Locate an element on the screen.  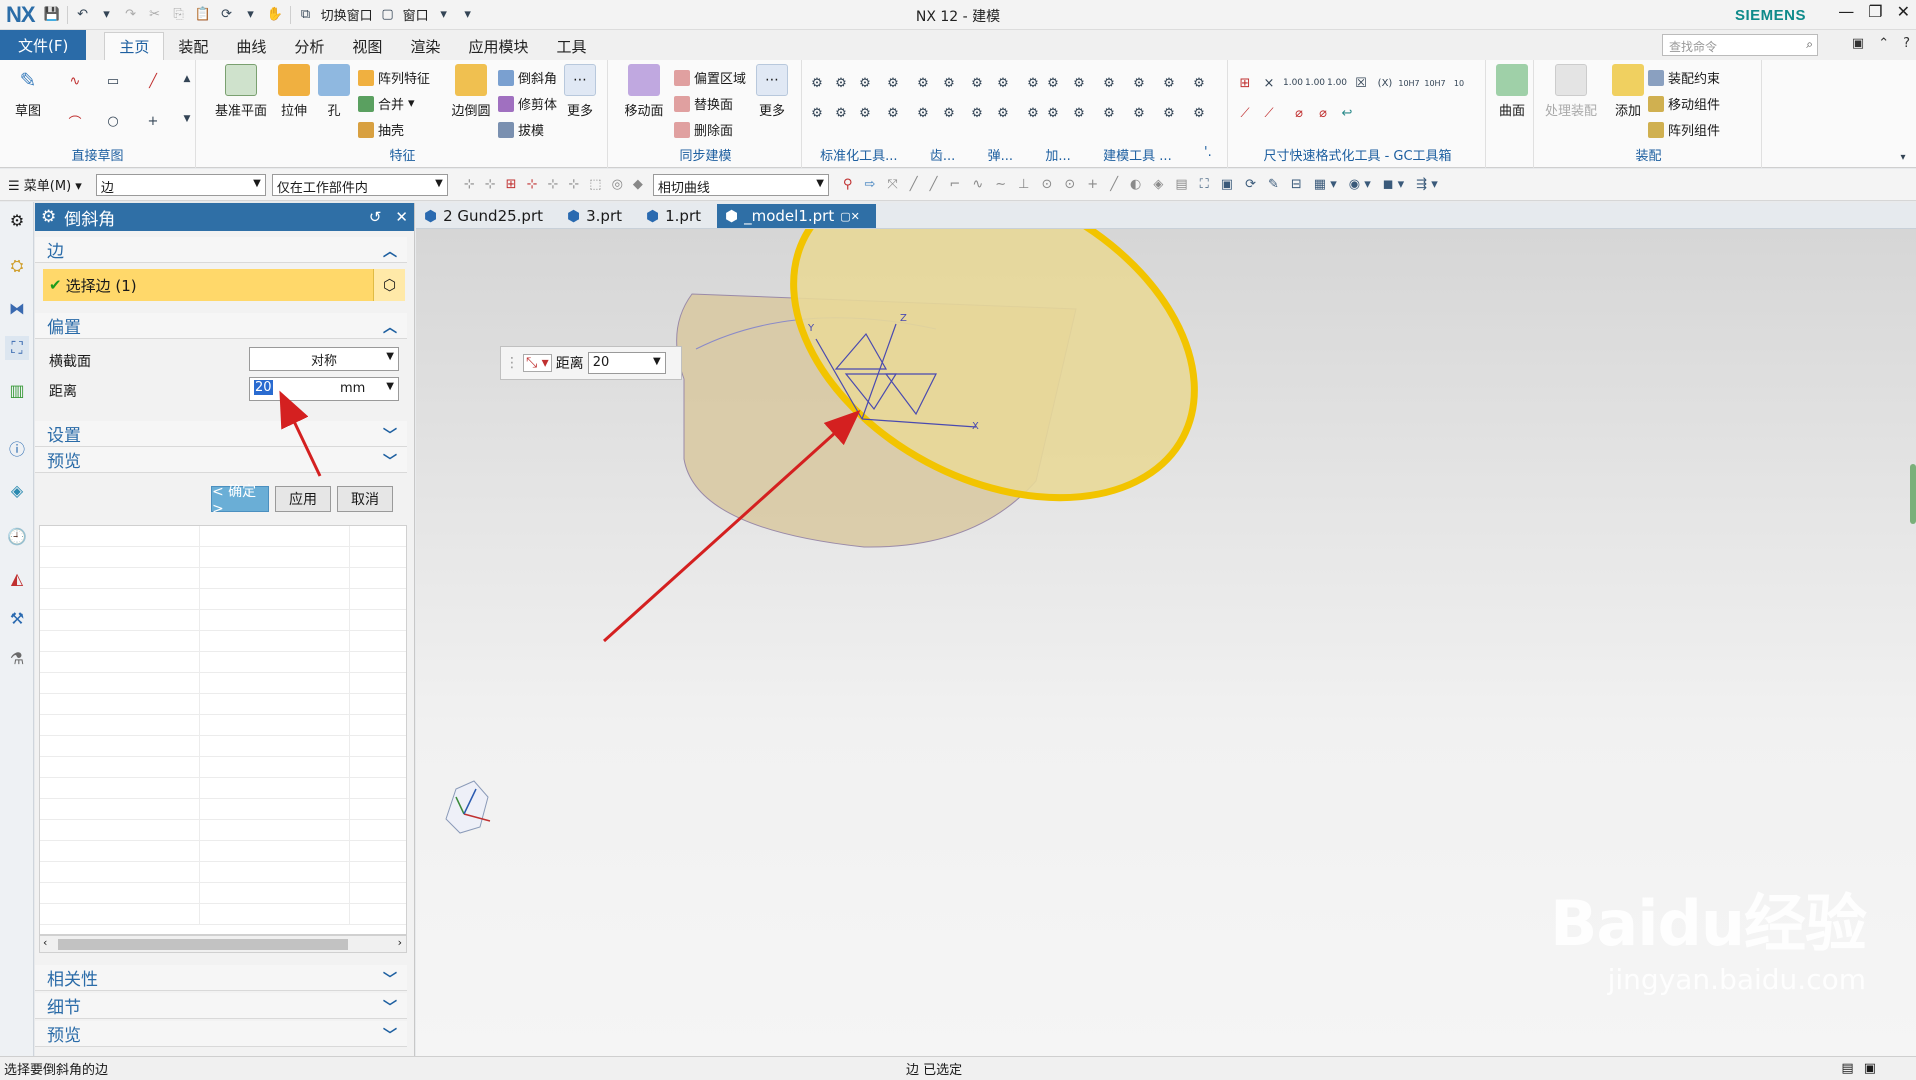
dimension-icon: ↩ is located at coordinates (1347, 113).